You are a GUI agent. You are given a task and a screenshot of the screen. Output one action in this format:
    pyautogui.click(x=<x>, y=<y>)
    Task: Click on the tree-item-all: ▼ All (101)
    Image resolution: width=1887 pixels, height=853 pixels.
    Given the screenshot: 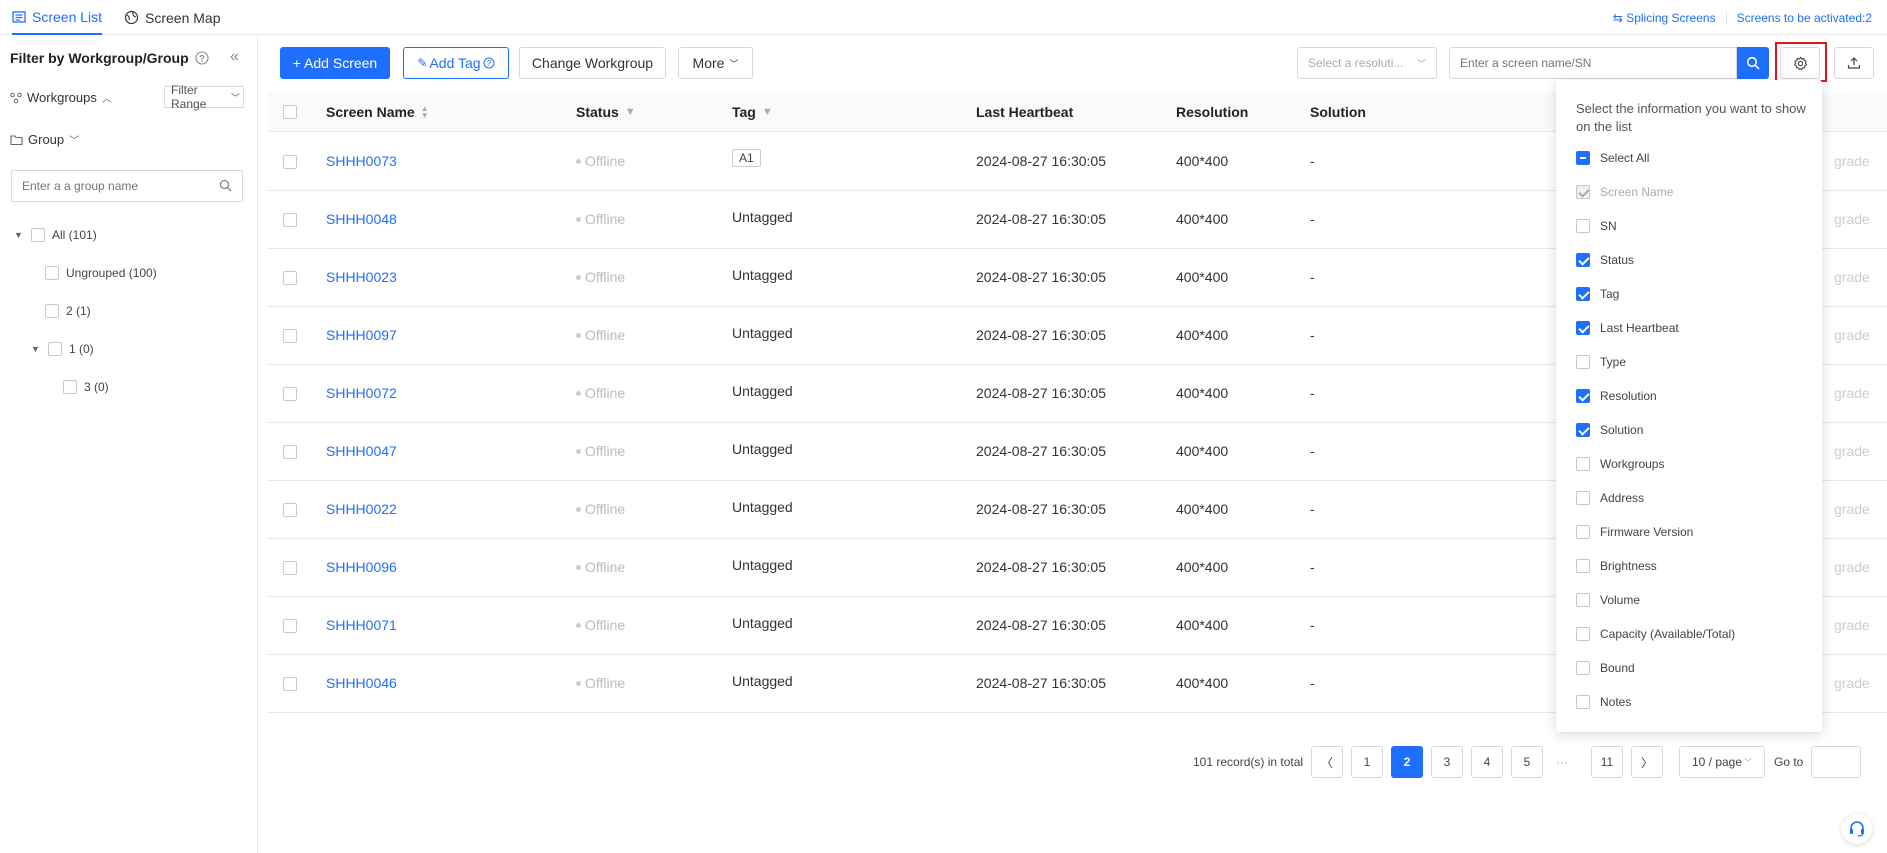 What is the action you would take?
    pyautogui.click(x=55, y=235)
    